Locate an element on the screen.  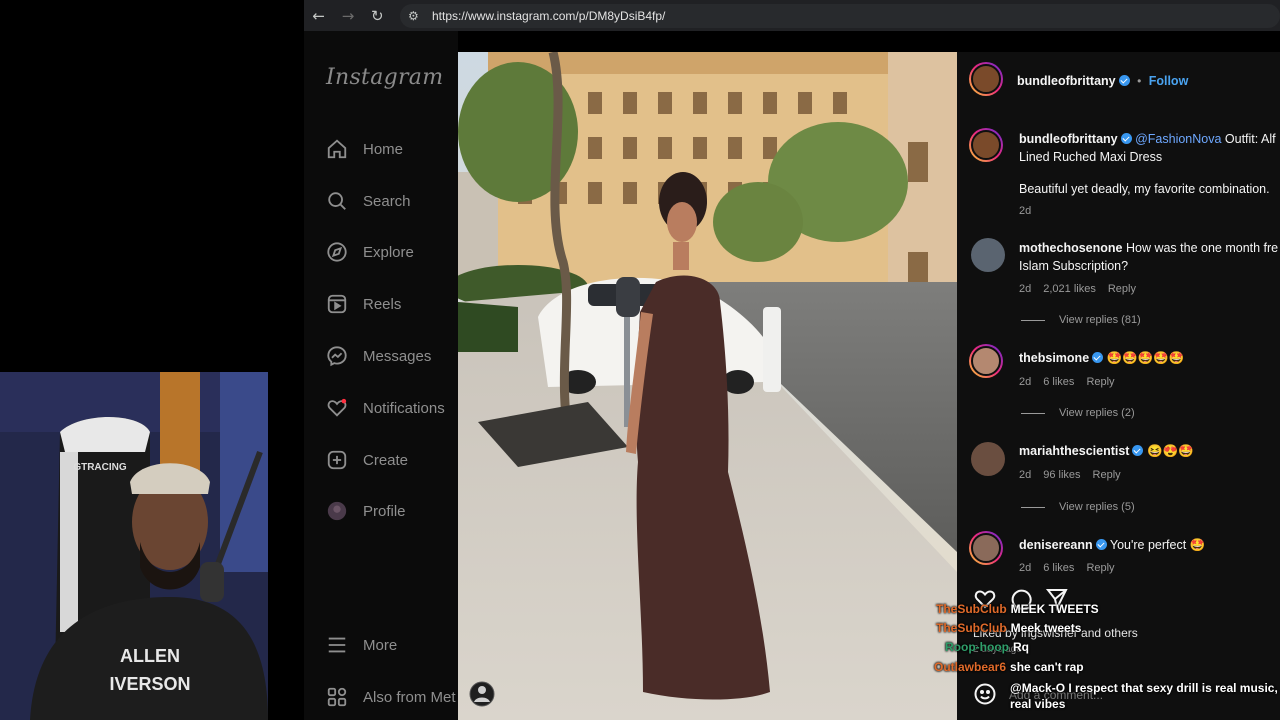
nav-notifications-label: Notifications is located at coordinates (404, 408).